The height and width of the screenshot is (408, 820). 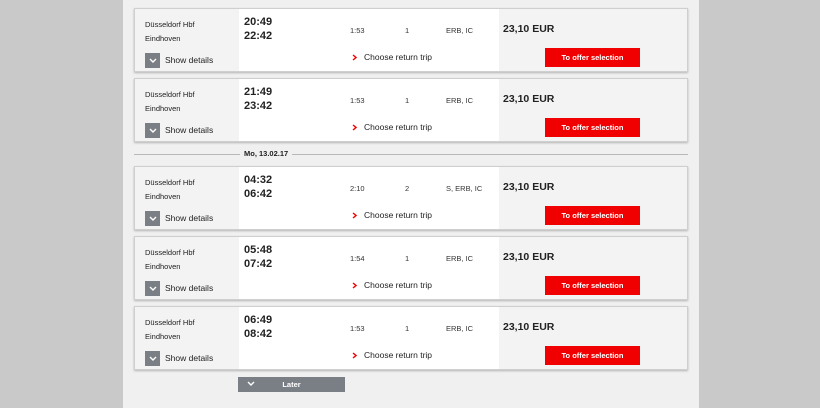 What do you see at coordinates (258, 250) in the screenshot?
I see `departure-time: 05:48` at bounding box center [258, 250].